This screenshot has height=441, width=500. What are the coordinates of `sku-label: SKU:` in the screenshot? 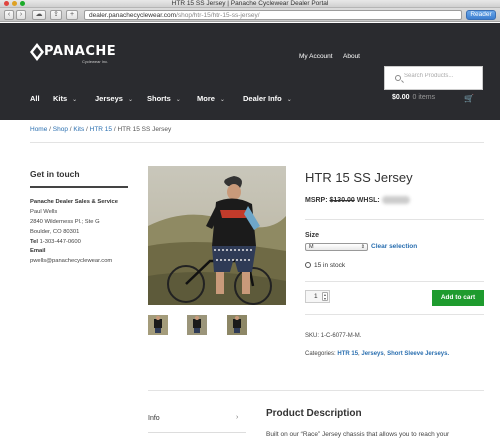 It's located at (312, 336).